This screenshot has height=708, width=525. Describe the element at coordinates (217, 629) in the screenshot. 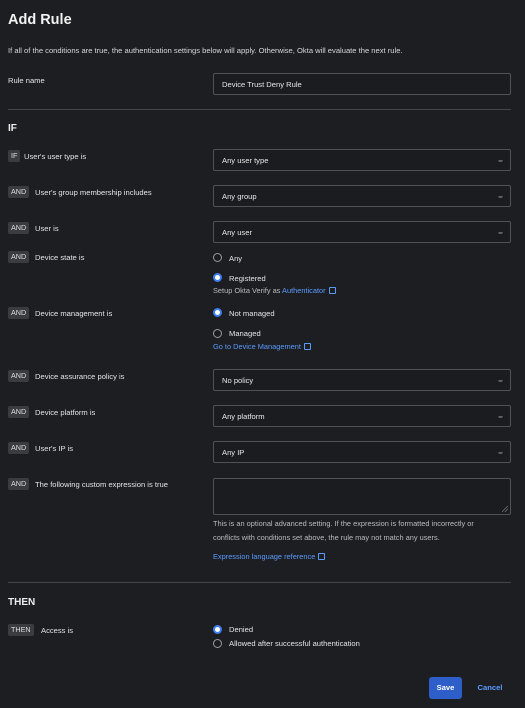

I see `access-denied-radio` at that location.